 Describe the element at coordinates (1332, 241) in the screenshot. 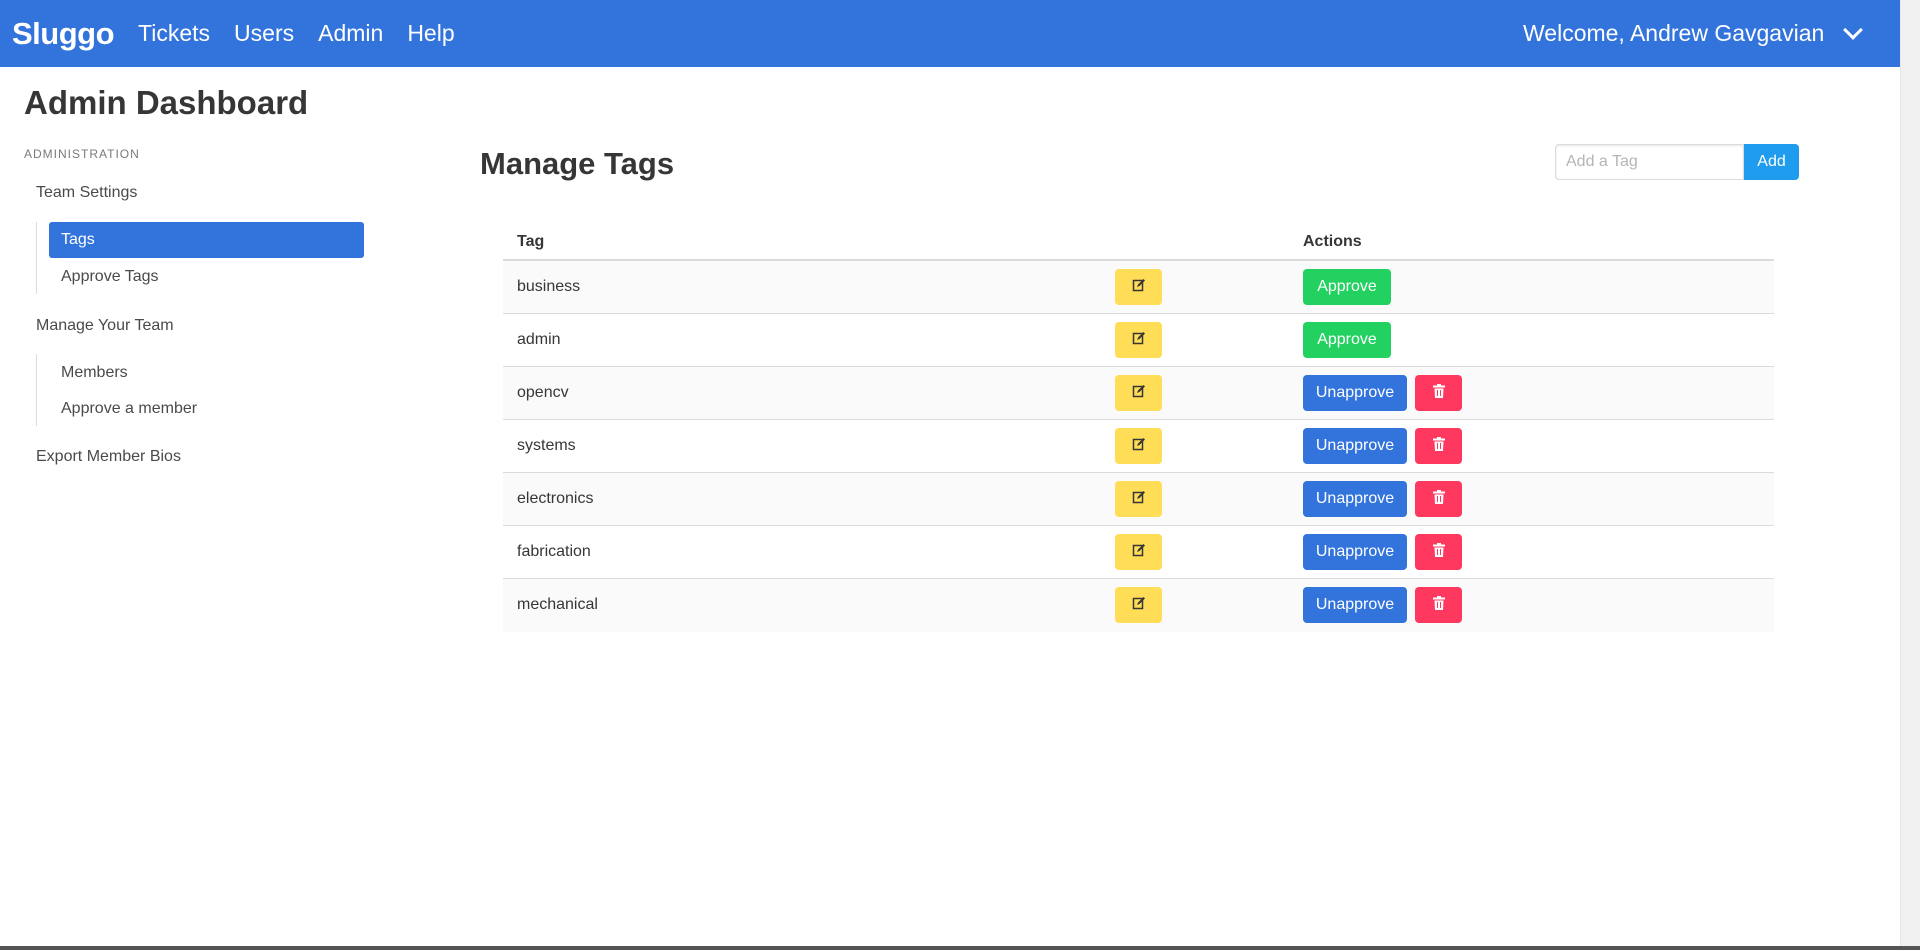

I see `column-header-actions: Actions` at that location.